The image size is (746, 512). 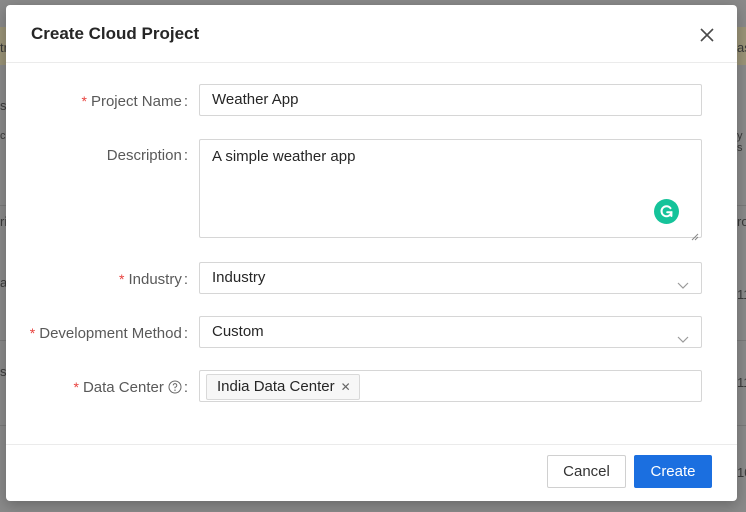 I want to click on description-label: Description:, so click(x=147, y=156).